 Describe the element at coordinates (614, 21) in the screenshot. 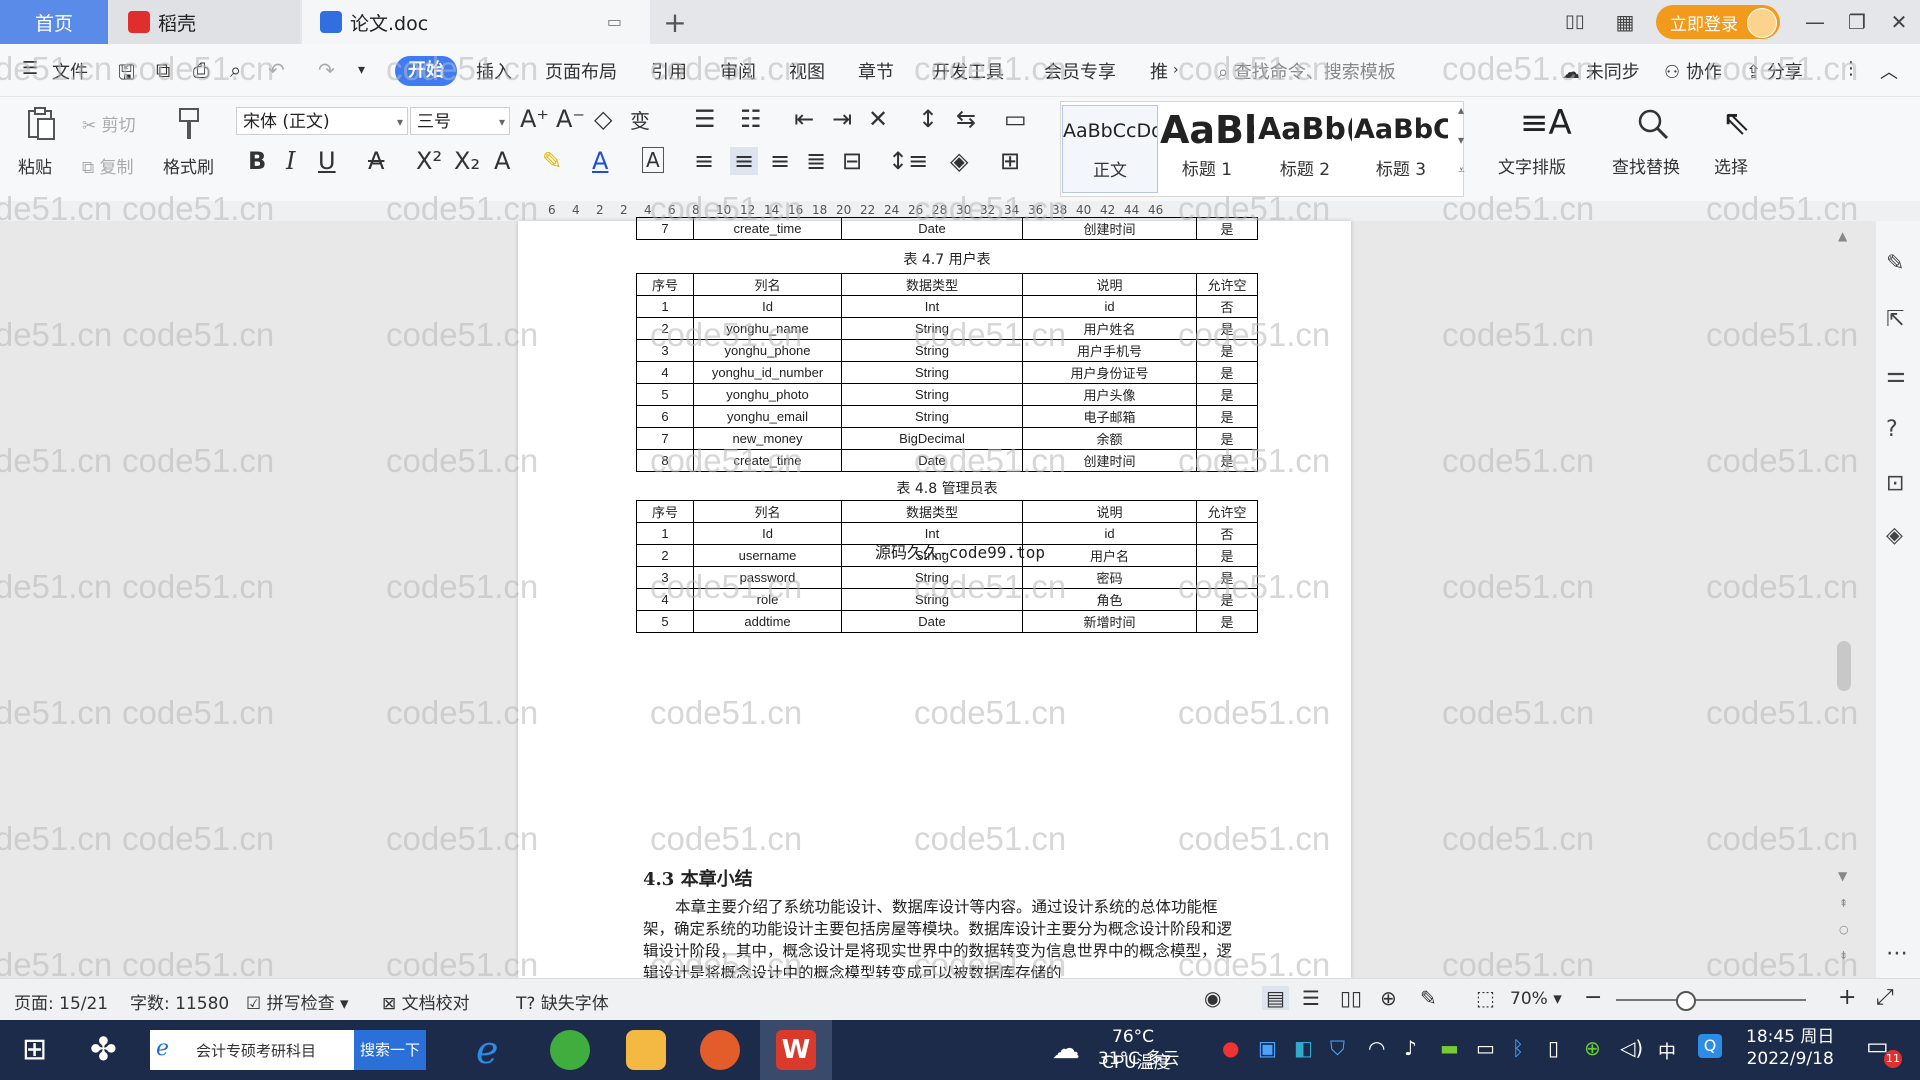

I see `screen-icon: ▭` at that location.